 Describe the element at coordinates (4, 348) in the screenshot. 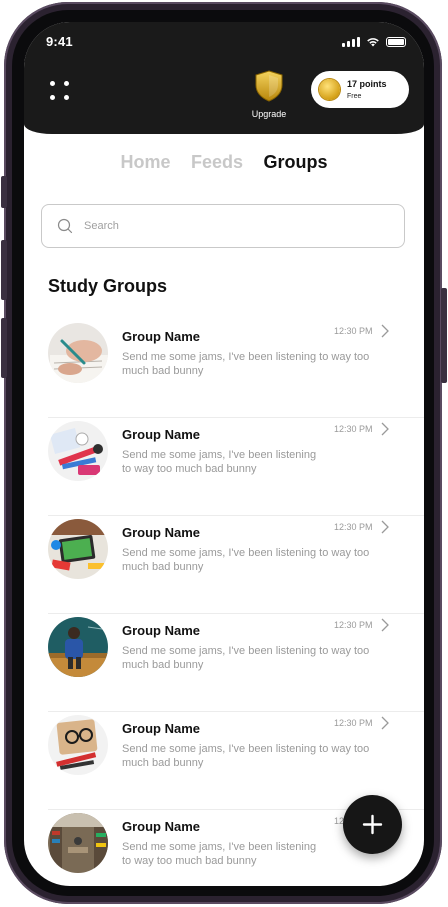

I see `volume-down-button` at that location.